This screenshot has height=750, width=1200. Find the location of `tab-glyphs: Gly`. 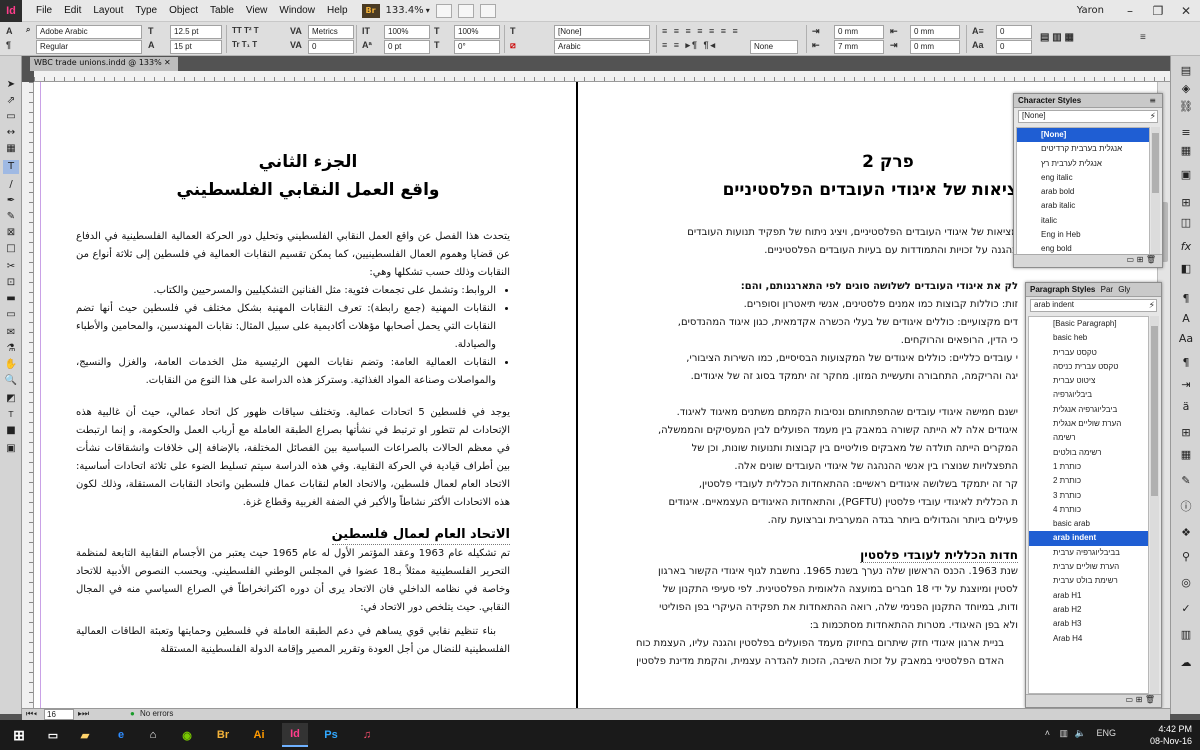

tab-glyphs: Gly is located at coordinates (1124, 289).